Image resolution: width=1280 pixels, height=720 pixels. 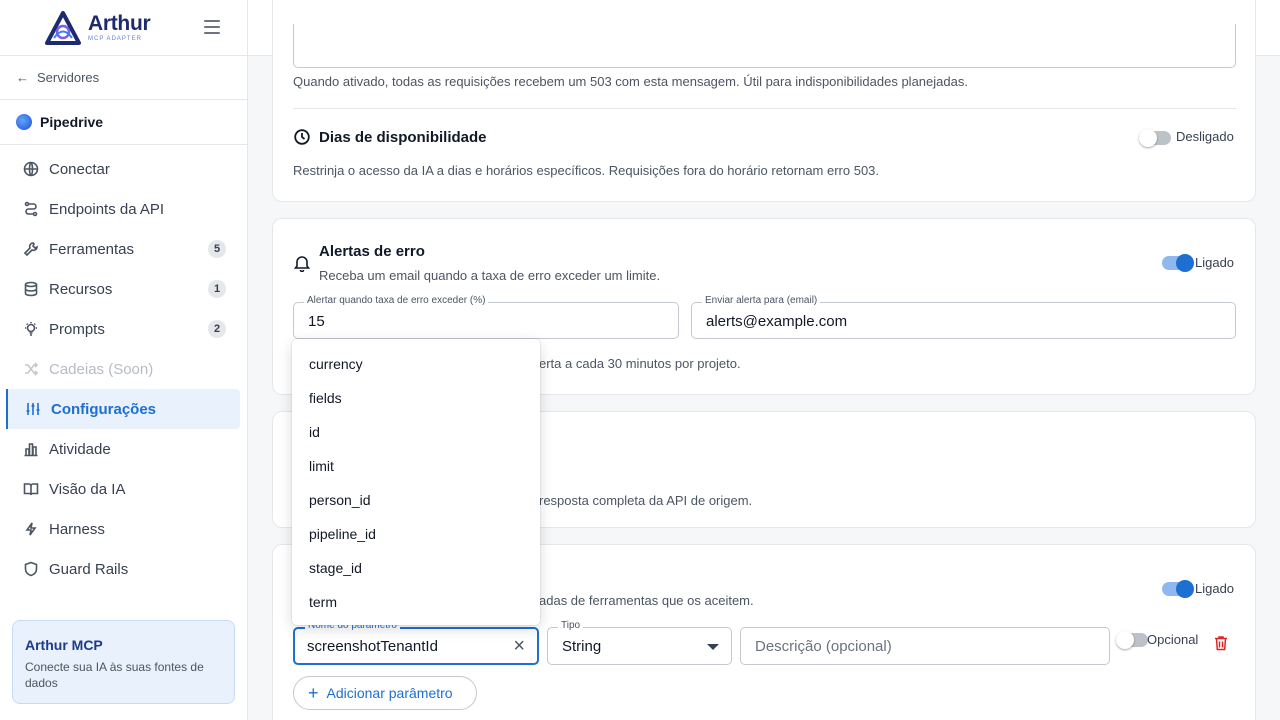 What do you see at coordinates (764, 46) in the screenshot?
I see `maintenance-message-field` at bounding box center [764, 46].